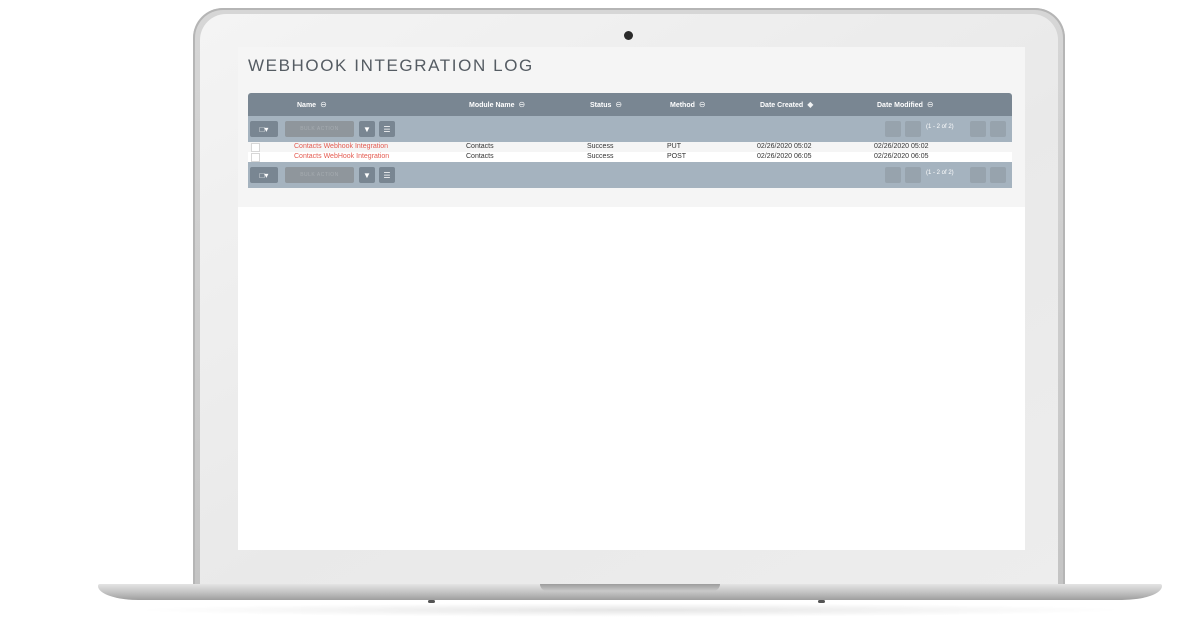  I want to click on date-modified-cell: 02/26/2020 05:02, so click(901, 146).